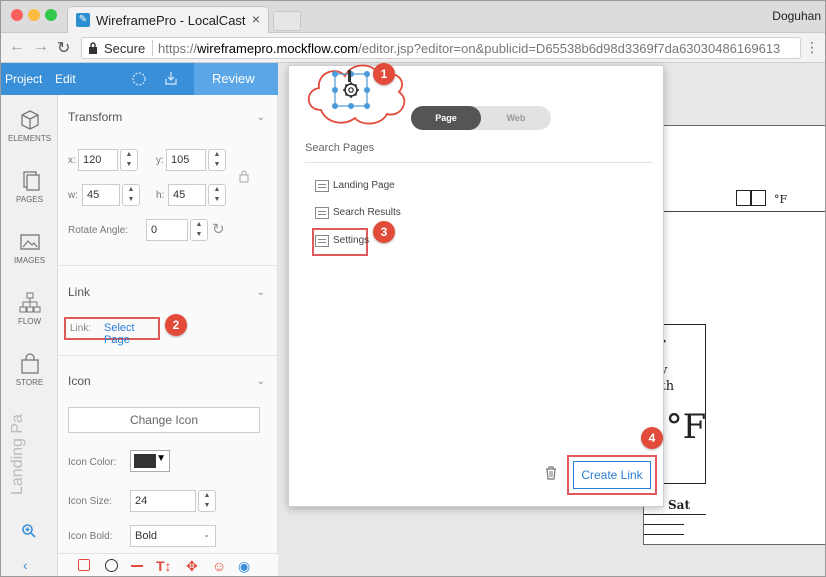  I want to click on target-tool-icon: ◉, so click(244, 566).